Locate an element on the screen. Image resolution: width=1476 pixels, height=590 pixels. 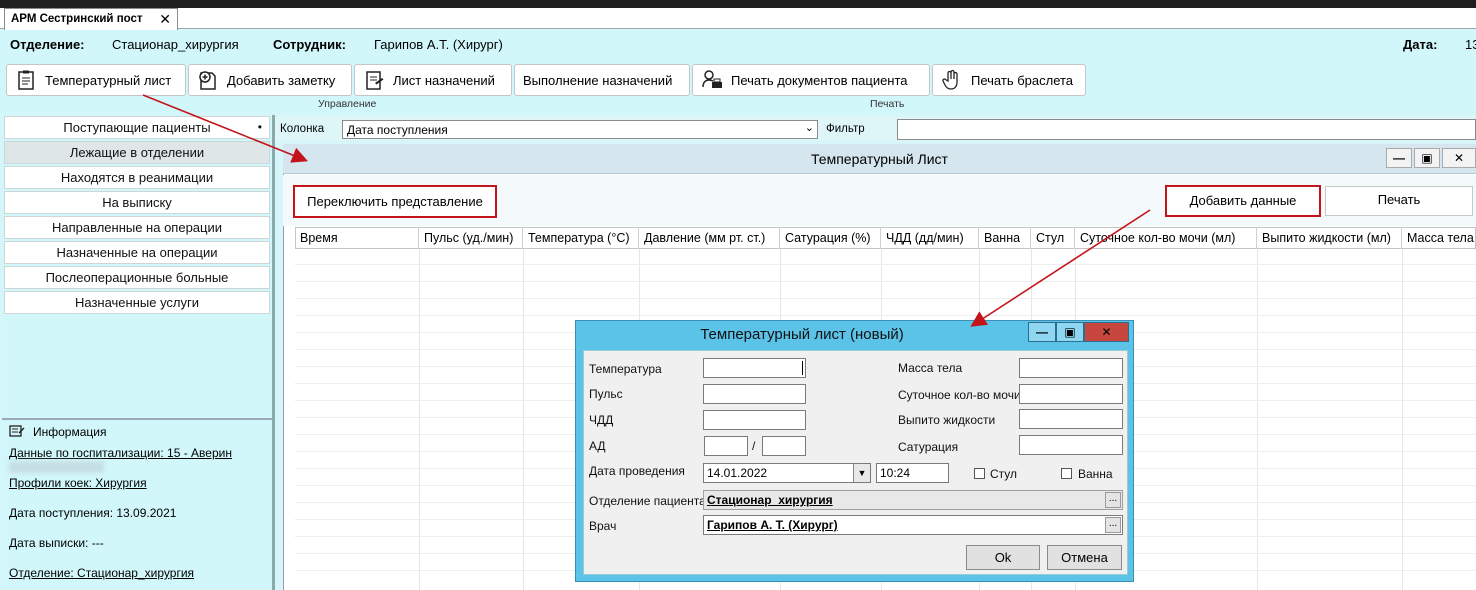
patient-dept-label: Отделение пациента is located at coordinates (647, 501).